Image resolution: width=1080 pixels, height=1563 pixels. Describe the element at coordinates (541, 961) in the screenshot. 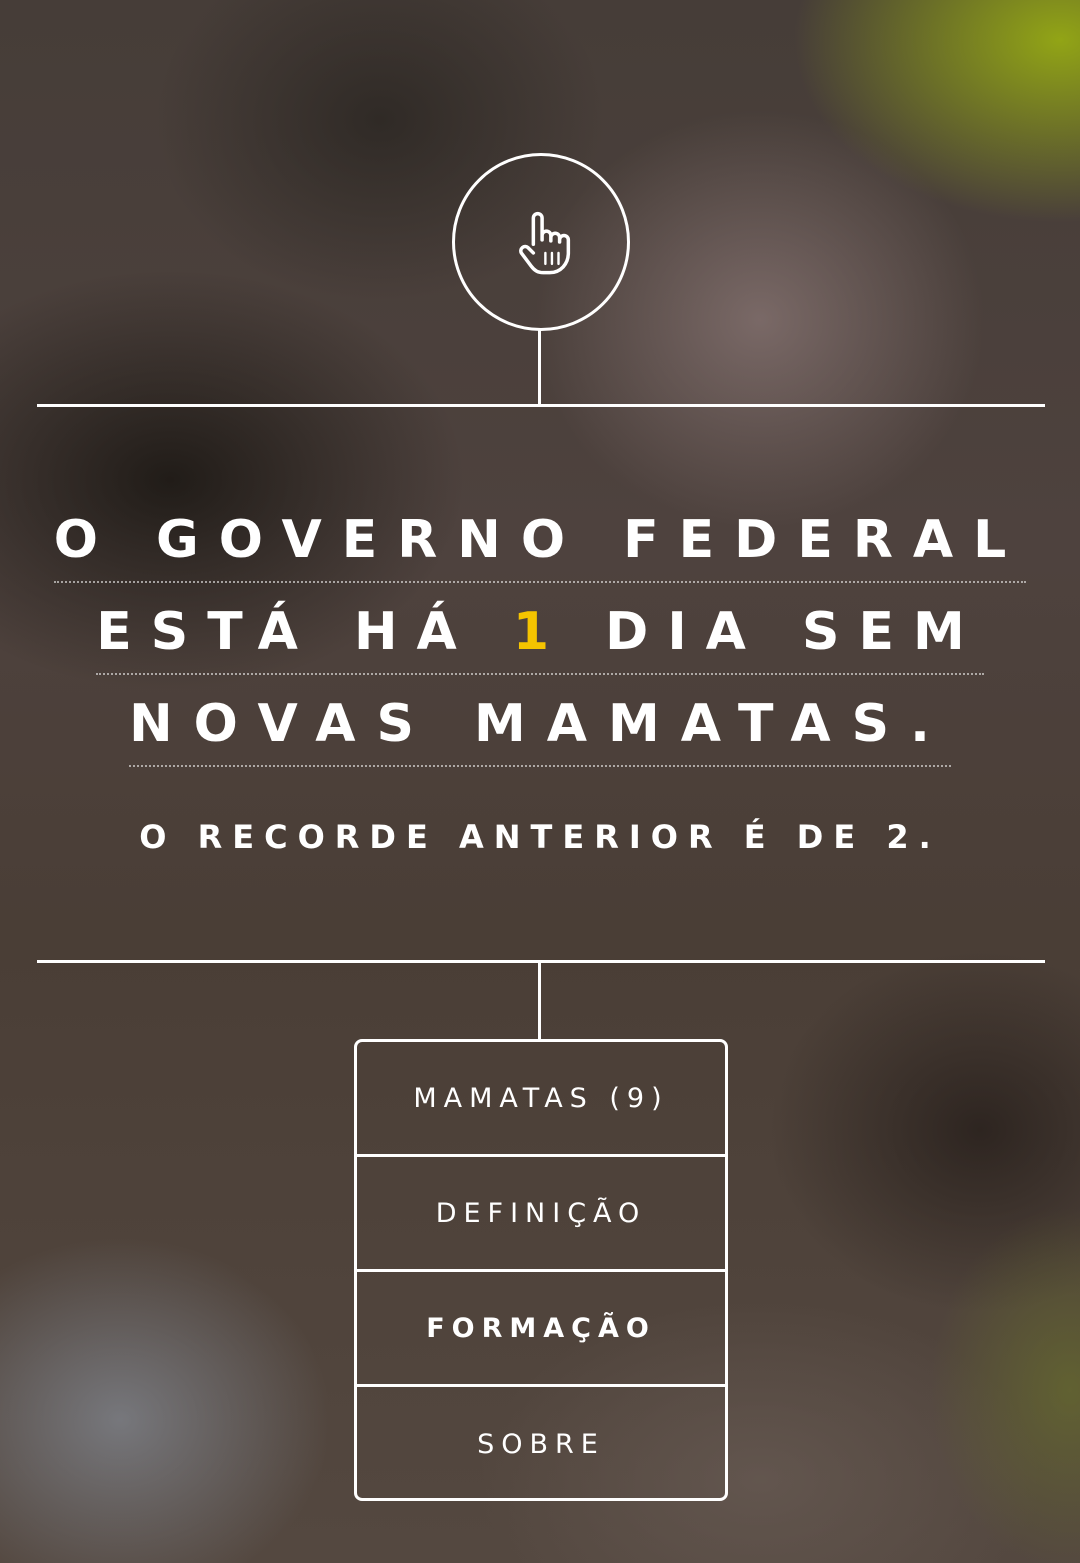

I see `divider-bottom` at that location.